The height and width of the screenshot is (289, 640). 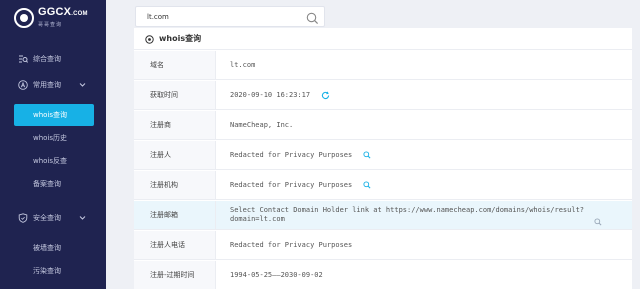 What do you see at coordinates (383, 275) in the screenshot?
I see `table-row: 注册-过期时间 1994-05-25——2030-09-02` at bounding box center [383, 275].